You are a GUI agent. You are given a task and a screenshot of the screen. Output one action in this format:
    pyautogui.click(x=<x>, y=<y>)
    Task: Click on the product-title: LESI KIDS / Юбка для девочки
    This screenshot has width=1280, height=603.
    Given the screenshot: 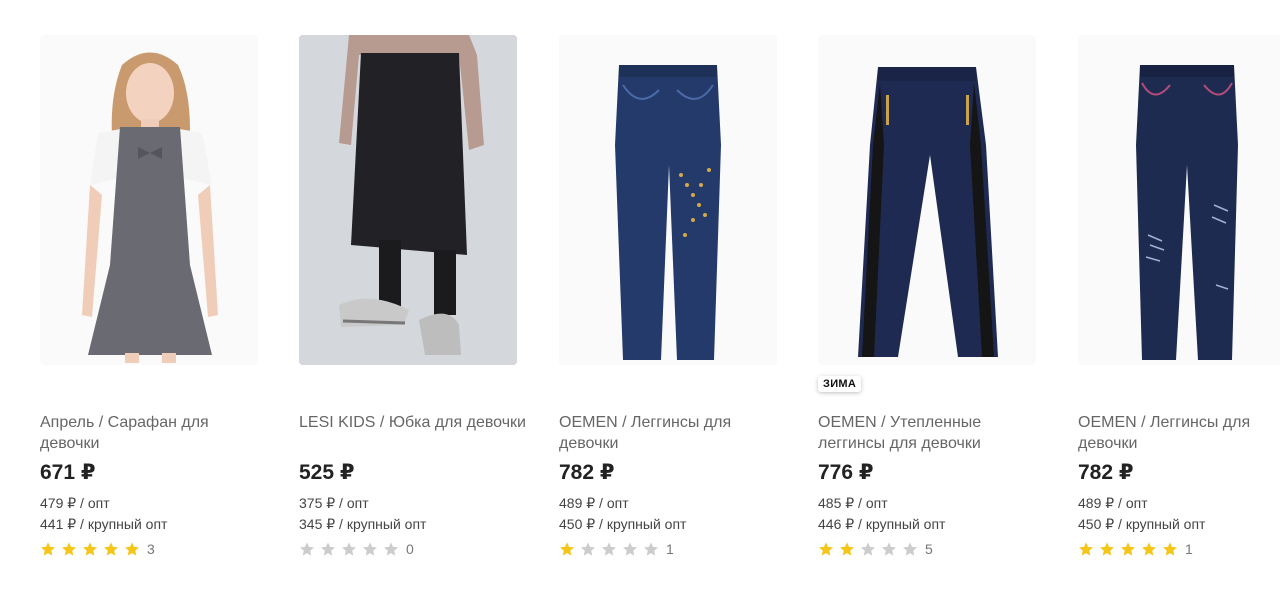 What is the action you would take?
    pyautogui.click(x=414, y=422)
    